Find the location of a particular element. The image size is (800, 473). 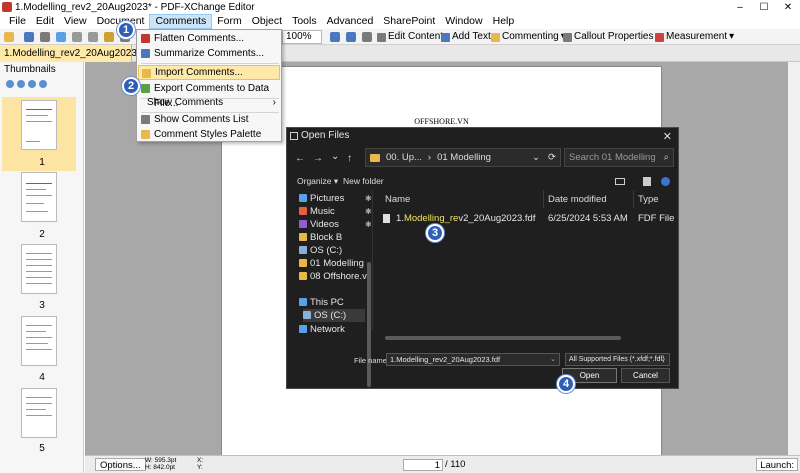

menu-help: Help is located at coordinates (504, 21).